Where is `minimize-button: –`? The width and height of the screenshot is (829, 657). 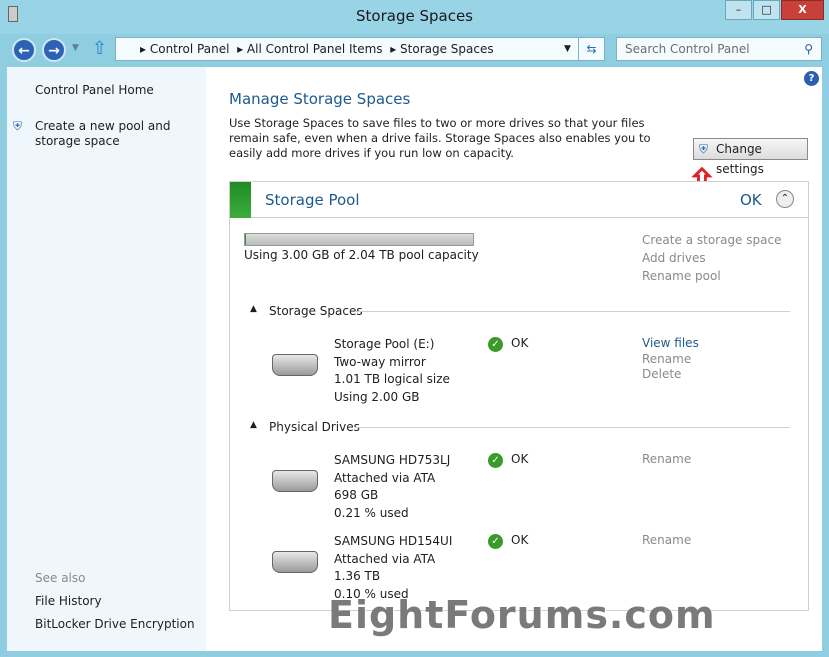
minimize-button: – is located at coordinates (738, 10).